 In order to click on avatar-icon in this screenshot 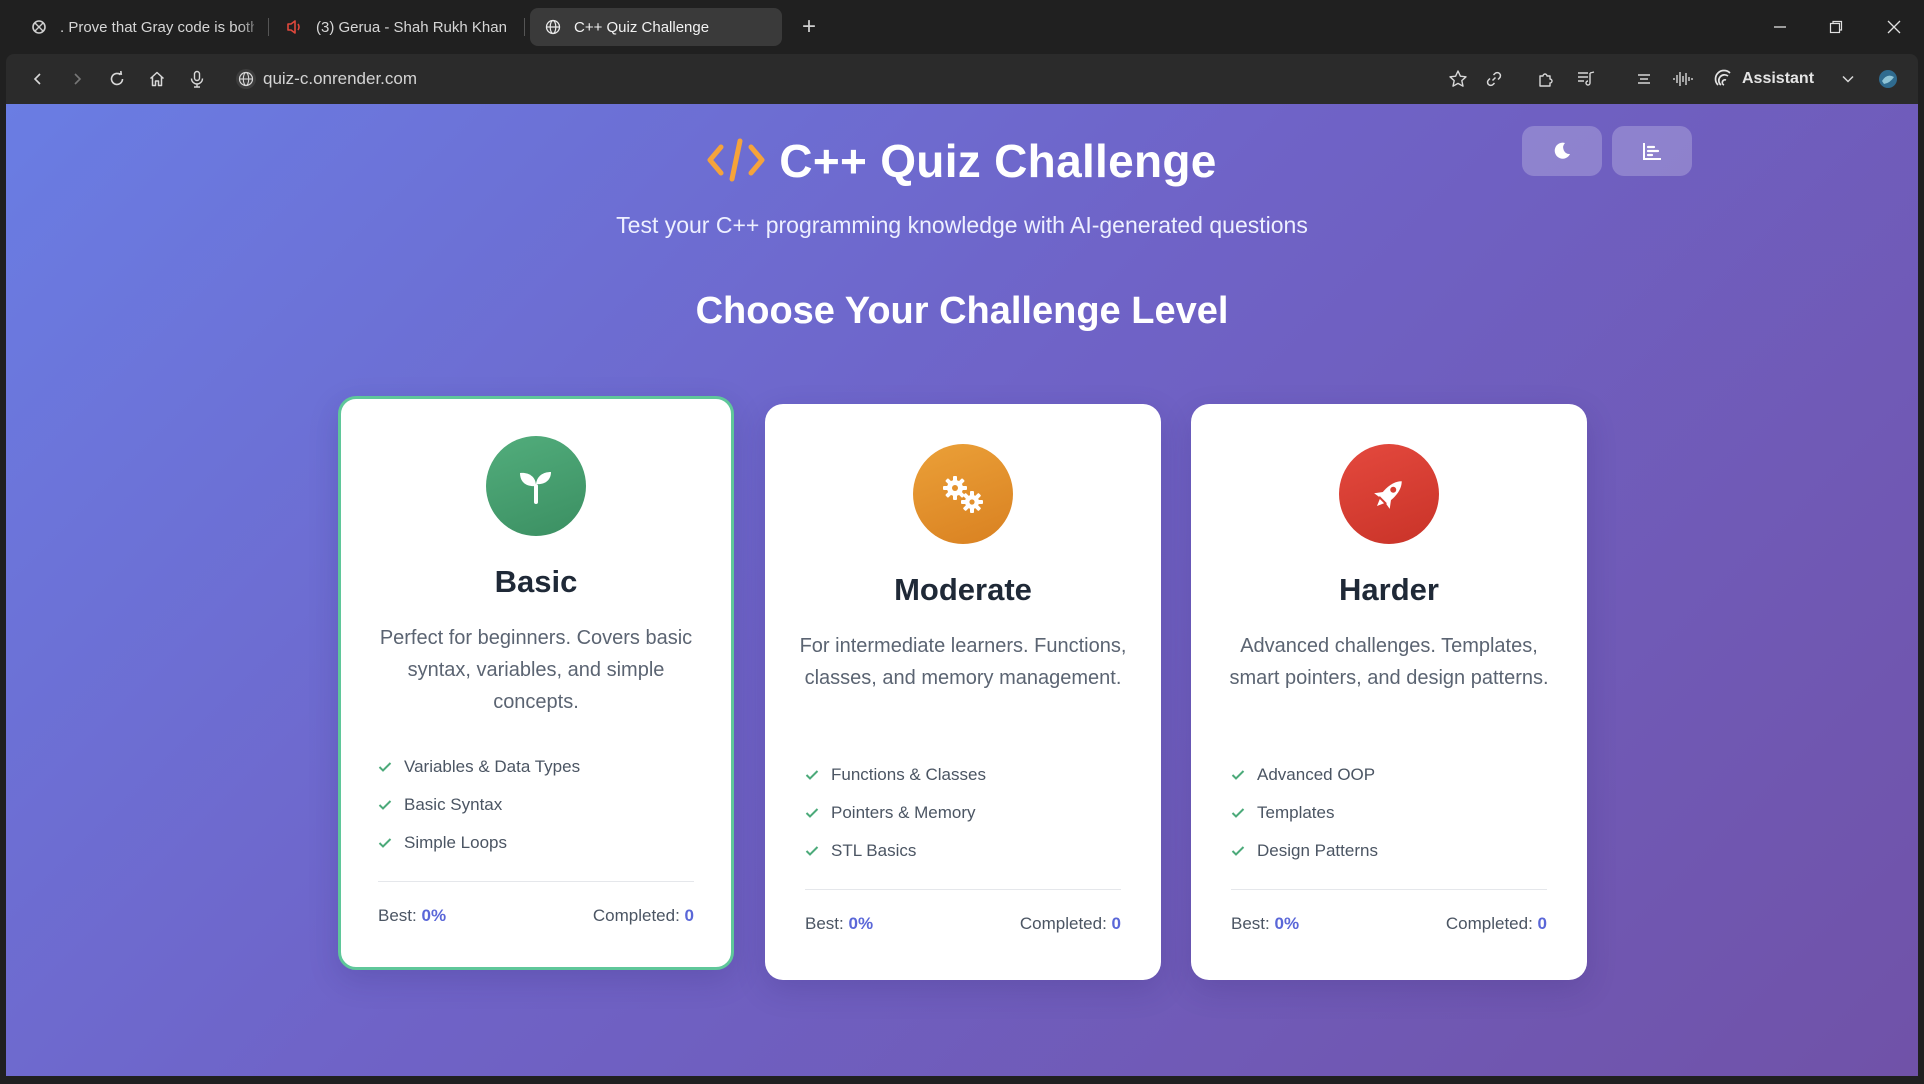, I will do `click(1888, 79)`.